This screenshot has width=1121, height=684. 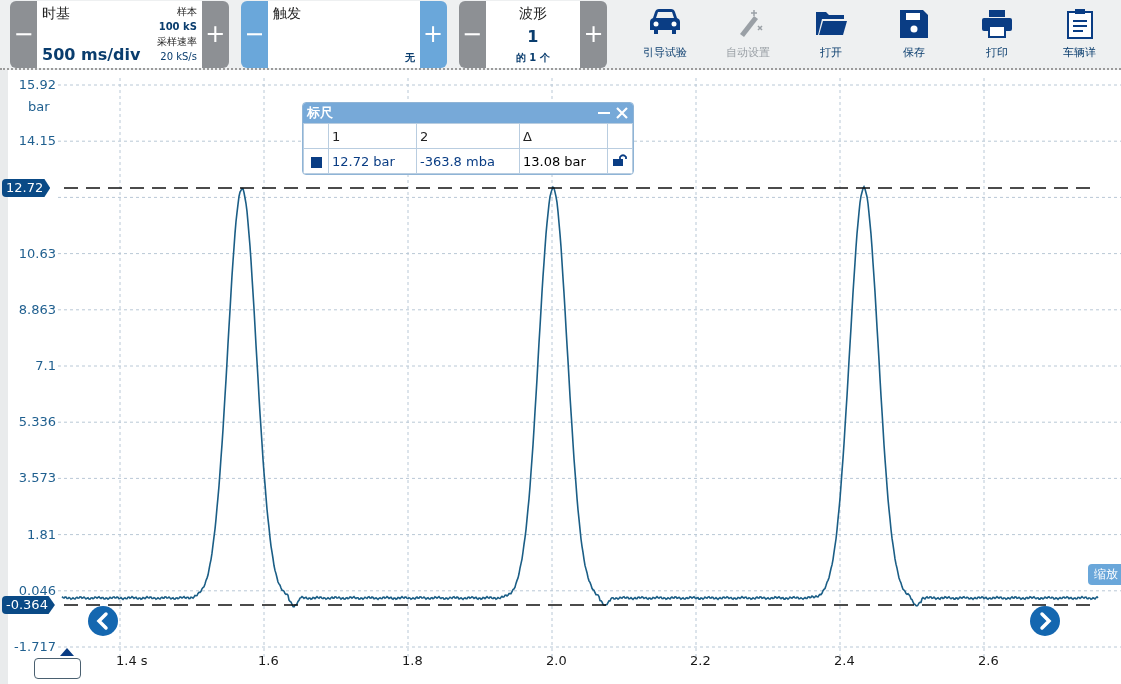 What do you see at coordinates (372, 161) in the screenshot?
I see `table-cell: 12.72 bar` at bounding box center [372, 161].